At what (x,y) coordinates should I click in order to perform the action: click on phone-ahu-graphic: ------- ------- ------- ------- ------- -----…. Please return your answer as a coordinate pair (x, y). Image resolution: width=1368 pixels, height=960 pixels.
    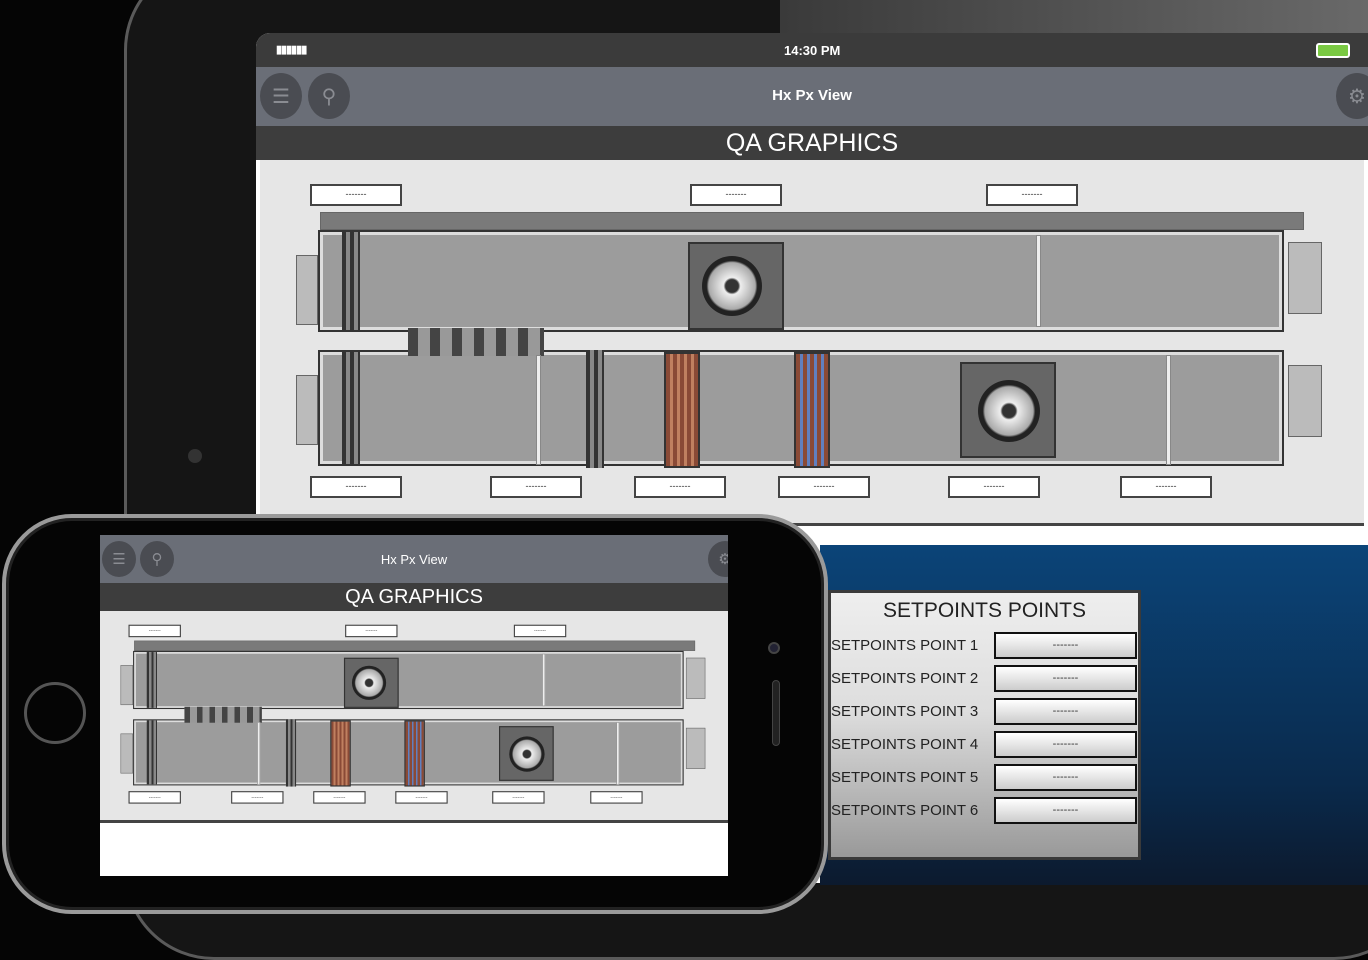
    Looking at the image, I should click on (414, 717).